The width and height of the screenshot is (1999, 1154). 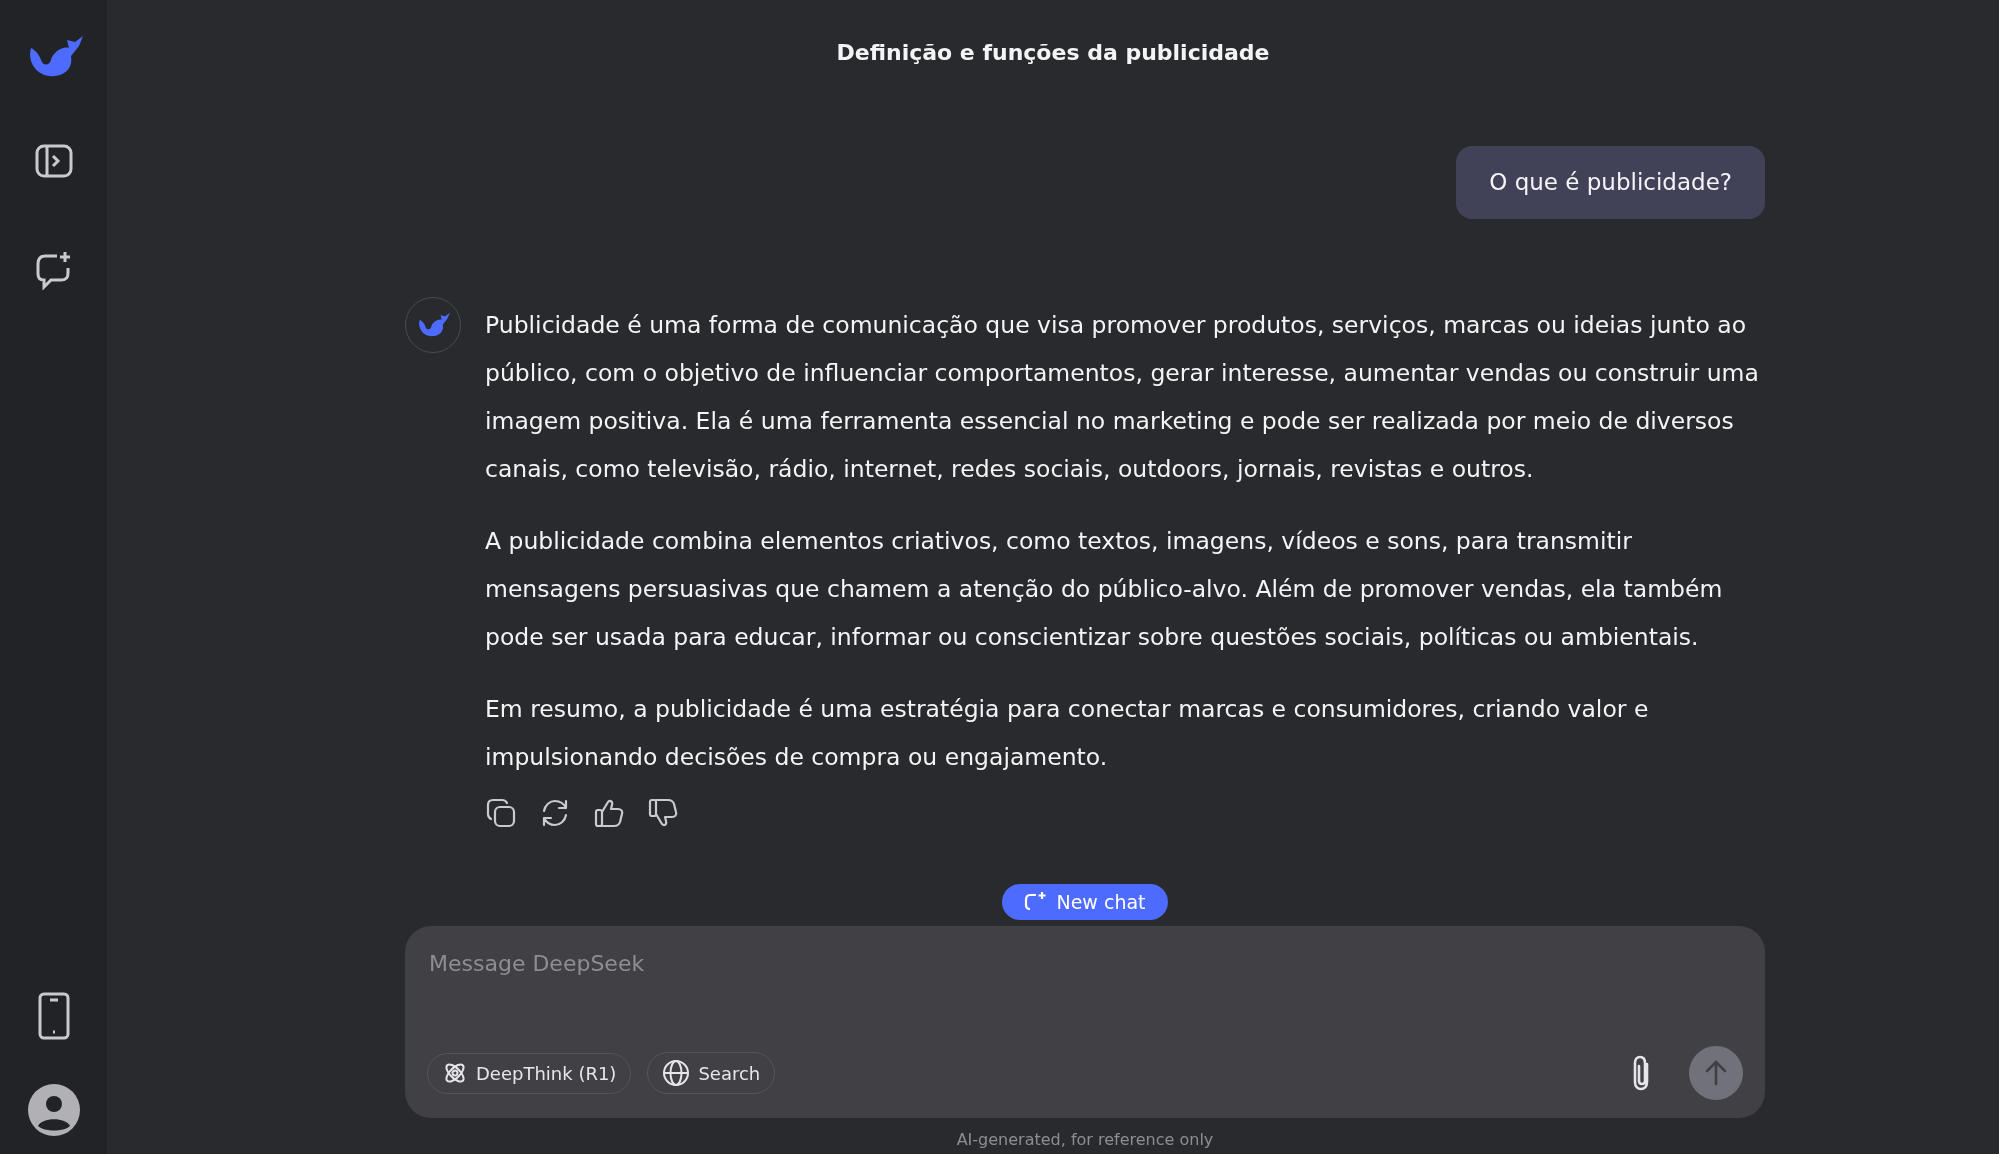 I want to click on arrow-up-icon, so click(x=1716, y=1073).